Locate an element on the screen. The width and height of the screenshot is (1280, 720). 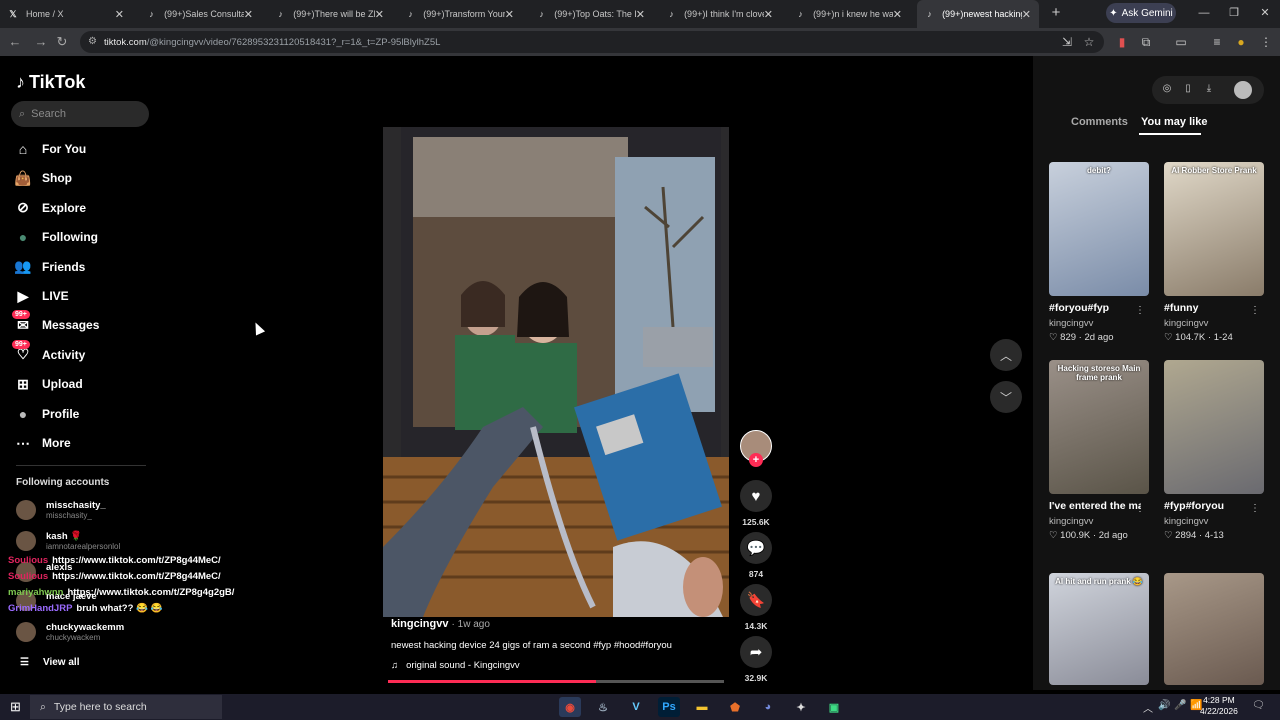
user-avatar is located at coordinates (1243, 90).